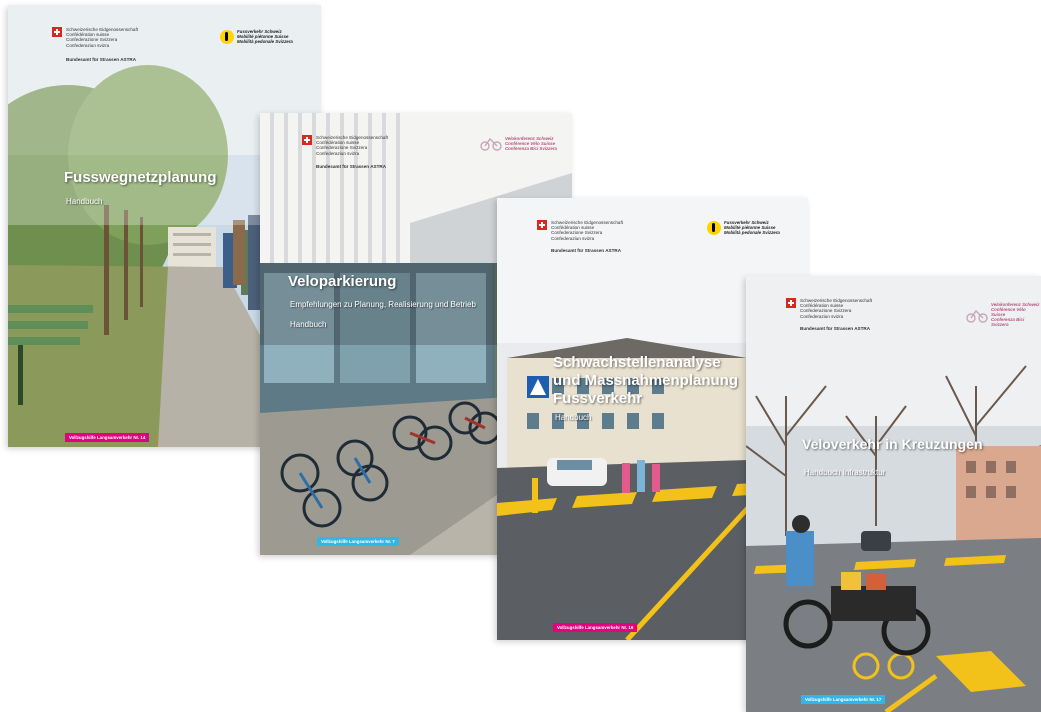 This screenshot has height=712, width=1041. What do you see at coordinates (637, 362) in the screenshot?
I see `cover-title-line-1: Schwachstellenanalyse` at bounding box center [637, 362].